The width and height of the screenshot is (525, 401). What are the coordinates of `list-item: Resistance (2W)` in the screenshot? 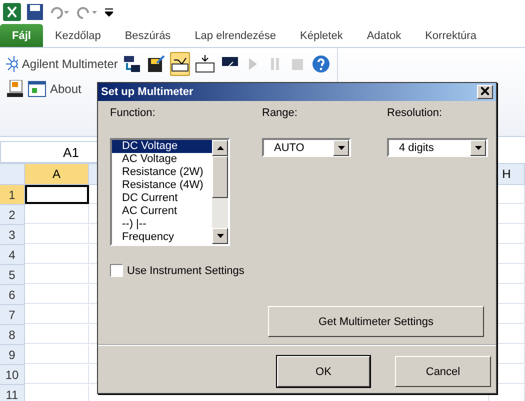 It's located at (162, 172).